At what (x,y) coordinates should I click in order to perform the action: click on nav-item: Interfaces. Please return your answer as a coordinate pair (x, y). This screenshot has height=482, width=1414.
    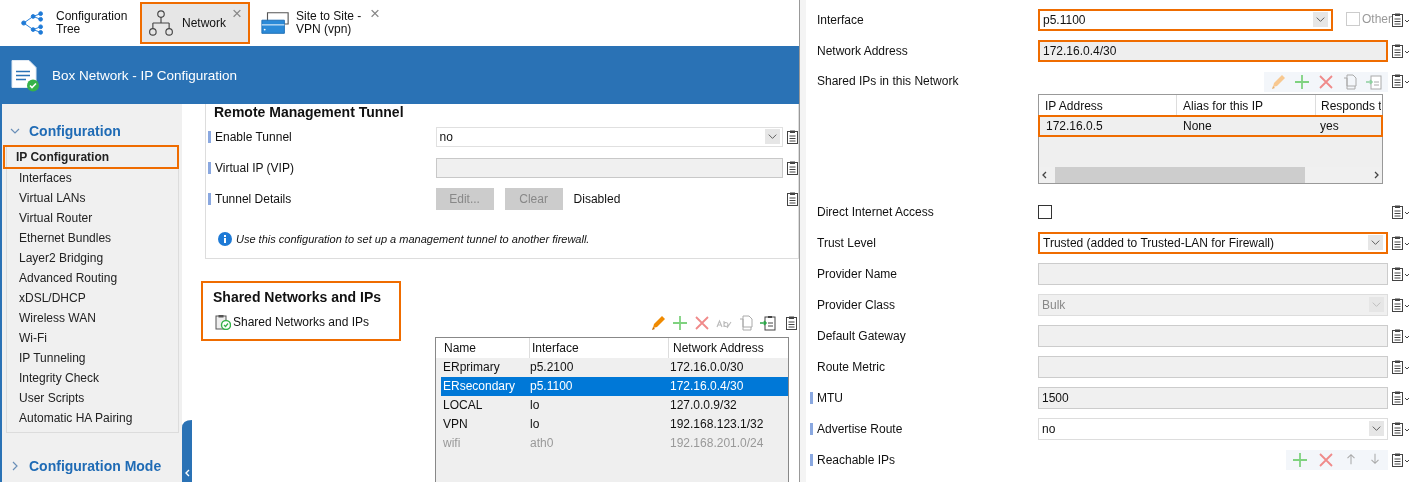
    Looking at the image, I should click on (93, 178).